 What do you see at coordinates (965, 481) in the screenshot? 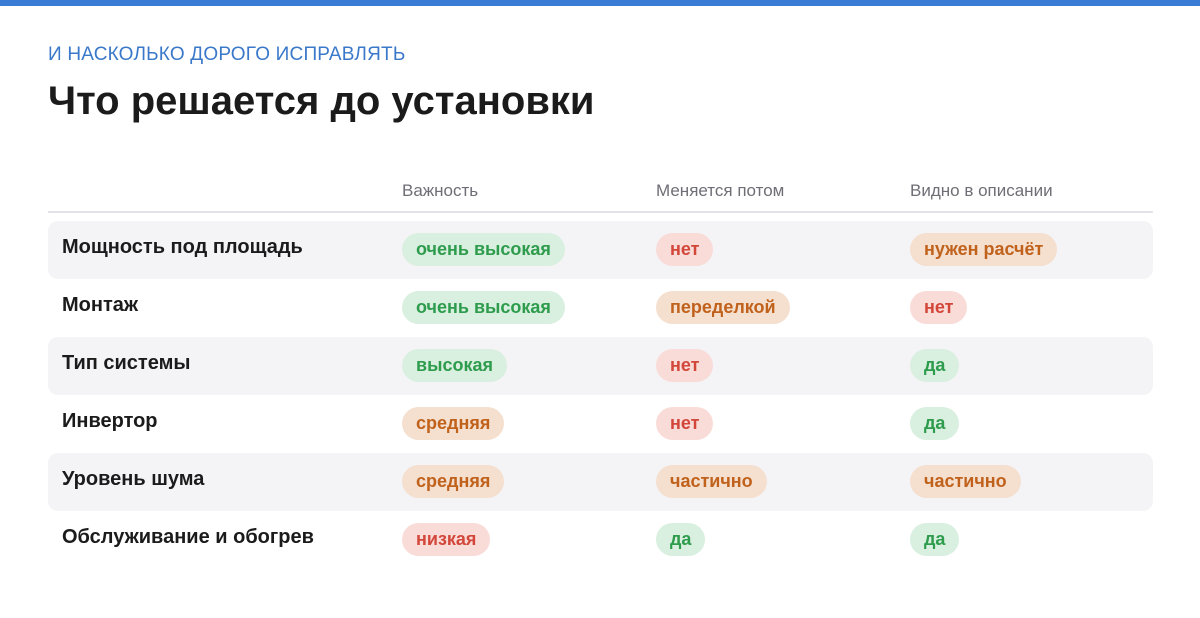
I see `in-description-badge: частично` at bounding box center [965, 481].